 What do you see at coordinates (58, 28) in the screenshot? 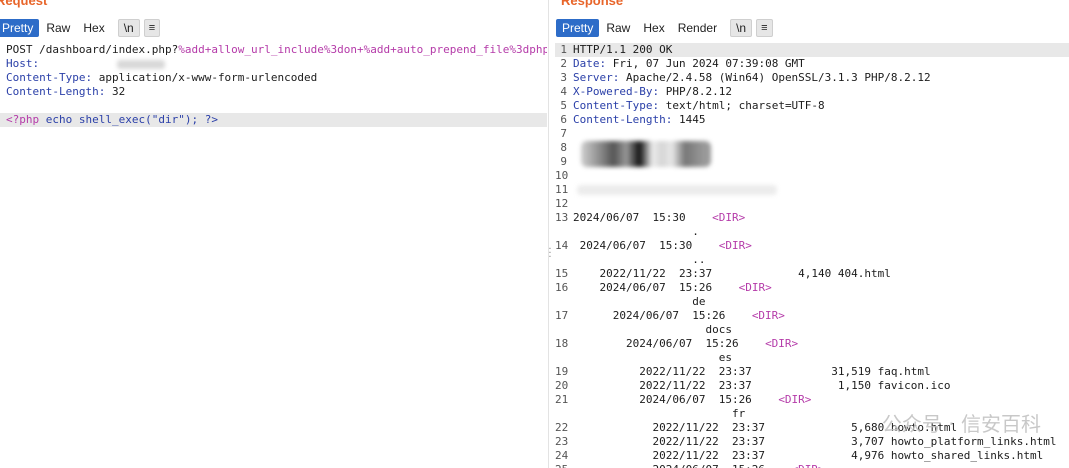
I see `request-tab-raw: Raw` at bounding box center [58, 28].